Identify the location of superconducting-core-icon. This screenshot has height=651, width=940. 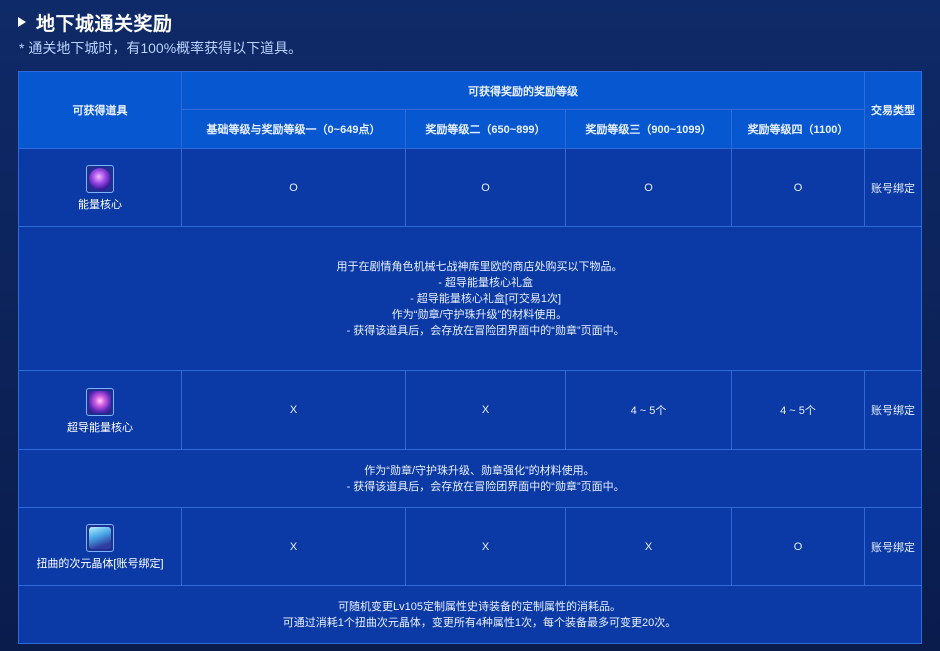
(100, 401).